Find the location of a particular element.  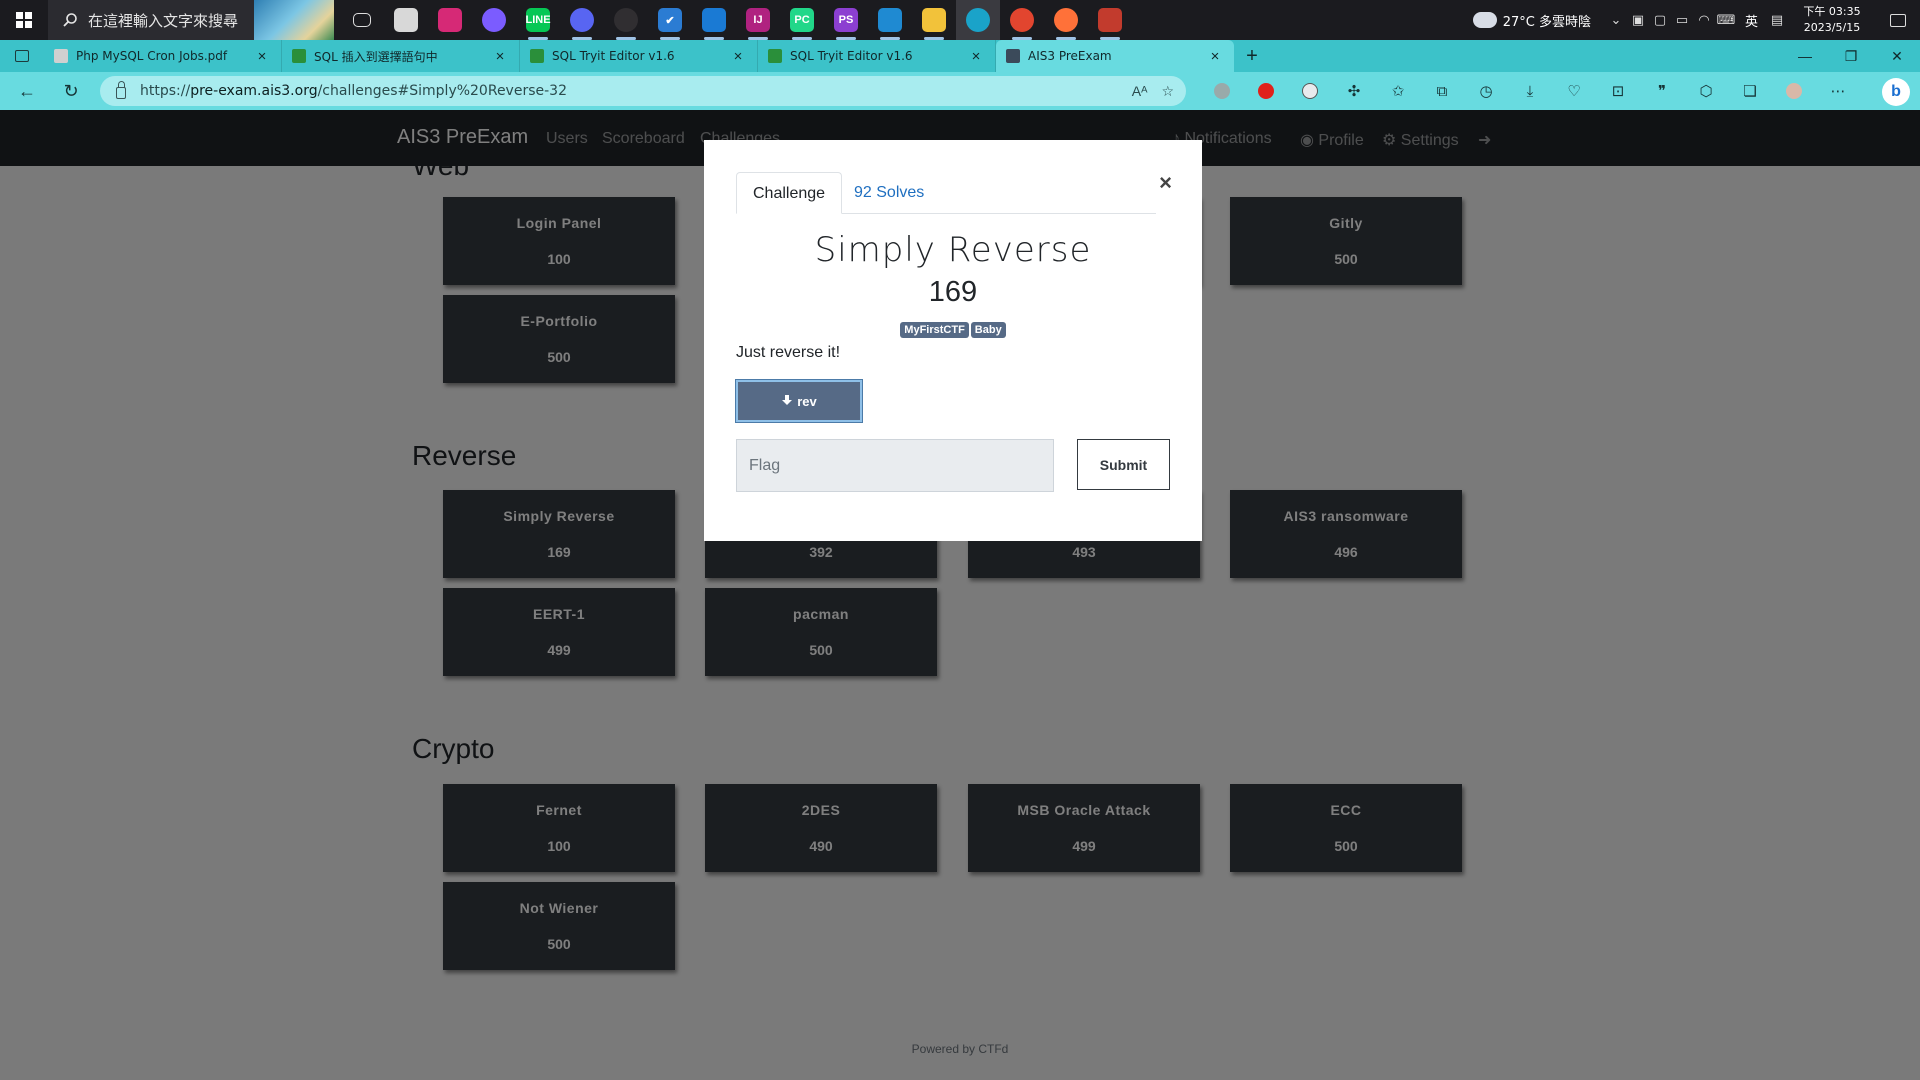

taskbar-search-placeholder: 在這裡輸入文字來搜尋 is located at coordinates (163, 20).